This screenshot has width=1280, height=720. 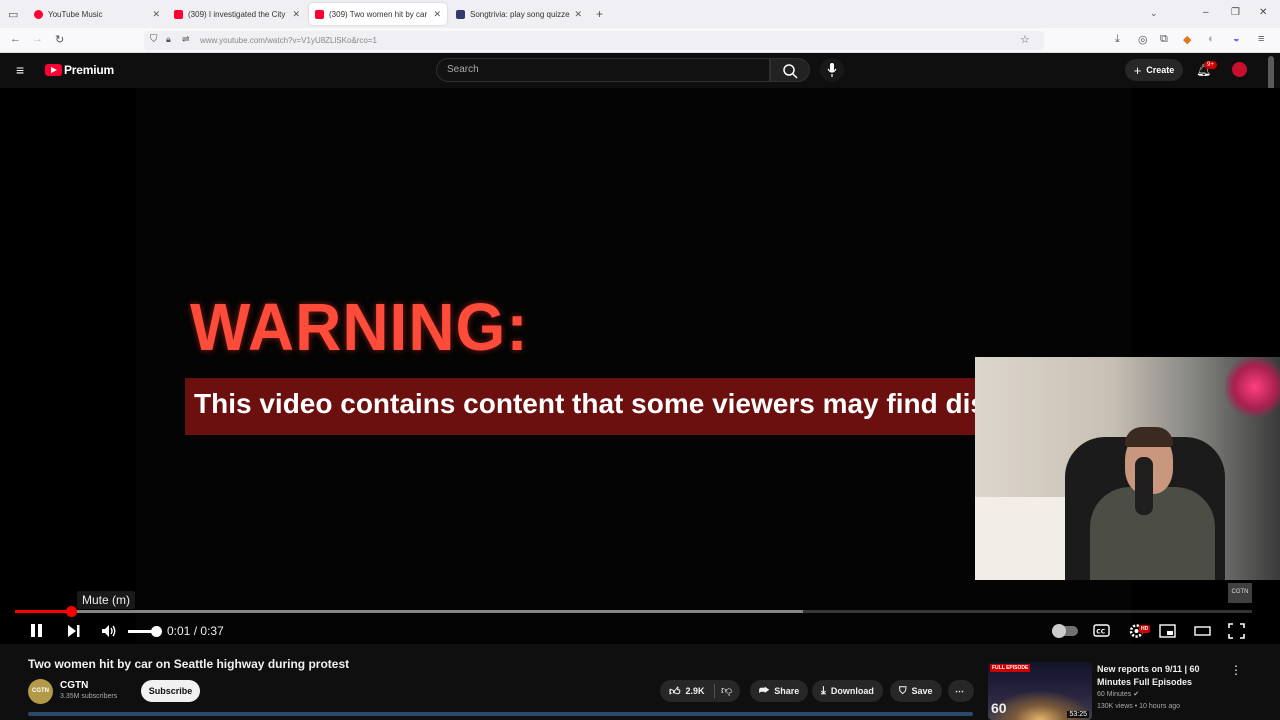 What do you see at coordinates (40, 691) in the screenshot?
I see `channel-avatar: CGTN` at bounding box center [40, 691].